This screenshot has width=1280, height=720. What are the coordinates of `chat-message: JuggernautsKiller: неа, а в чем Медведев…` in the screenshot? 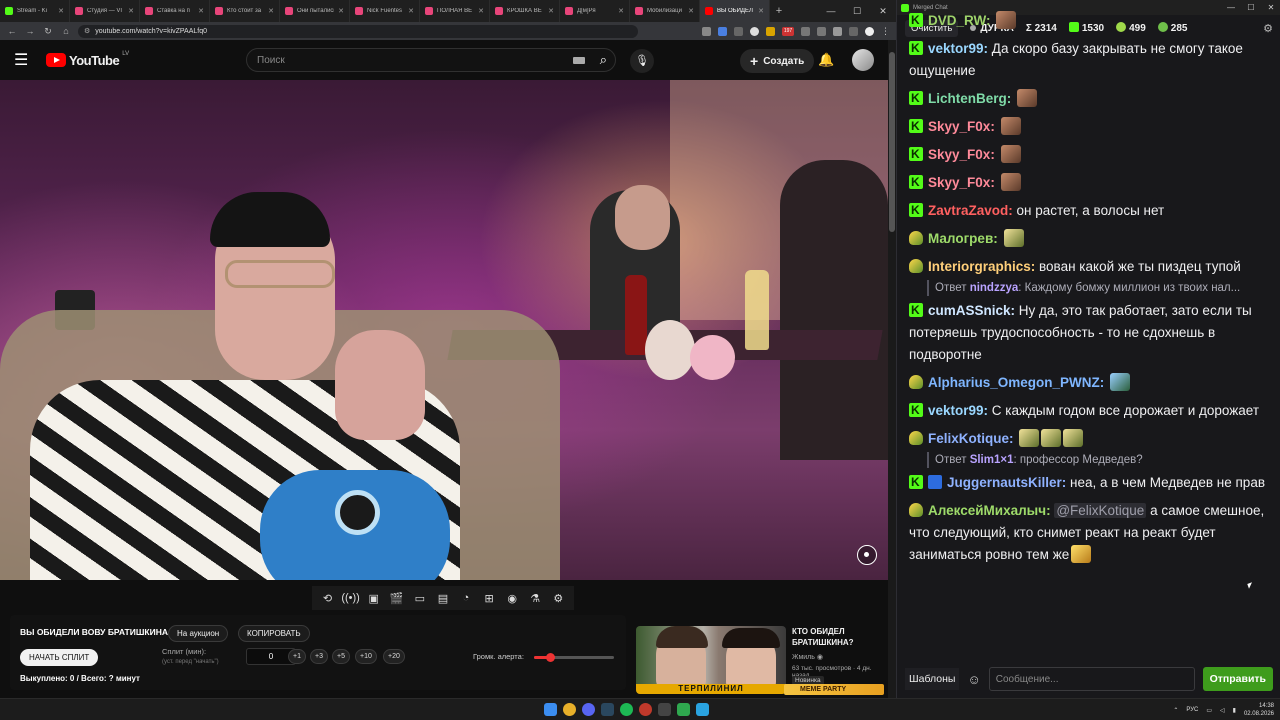 It's located at (1089, 482).